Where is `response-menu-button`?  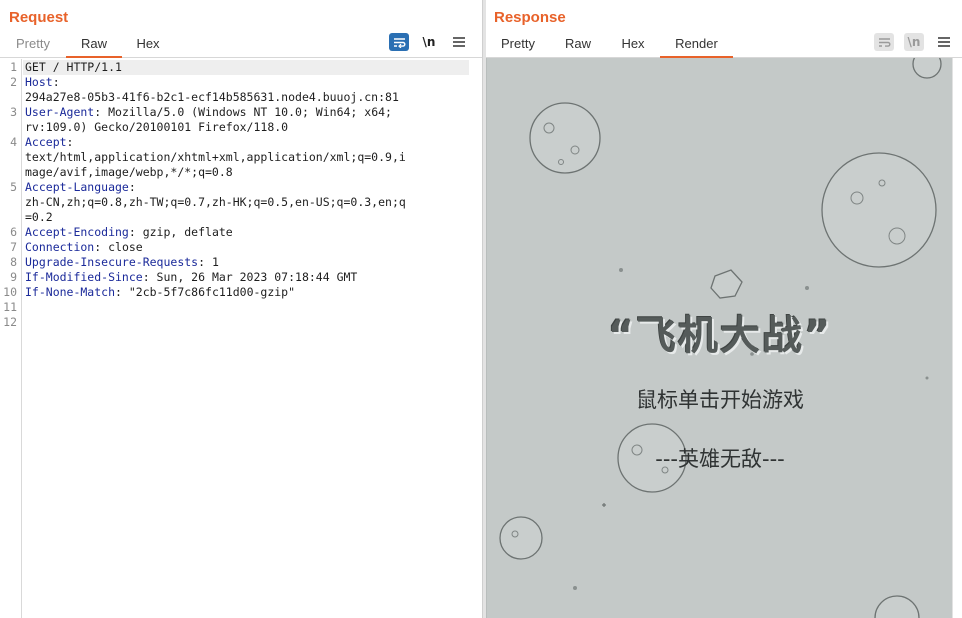
response-menu-button is located at coordinates (944, 42).